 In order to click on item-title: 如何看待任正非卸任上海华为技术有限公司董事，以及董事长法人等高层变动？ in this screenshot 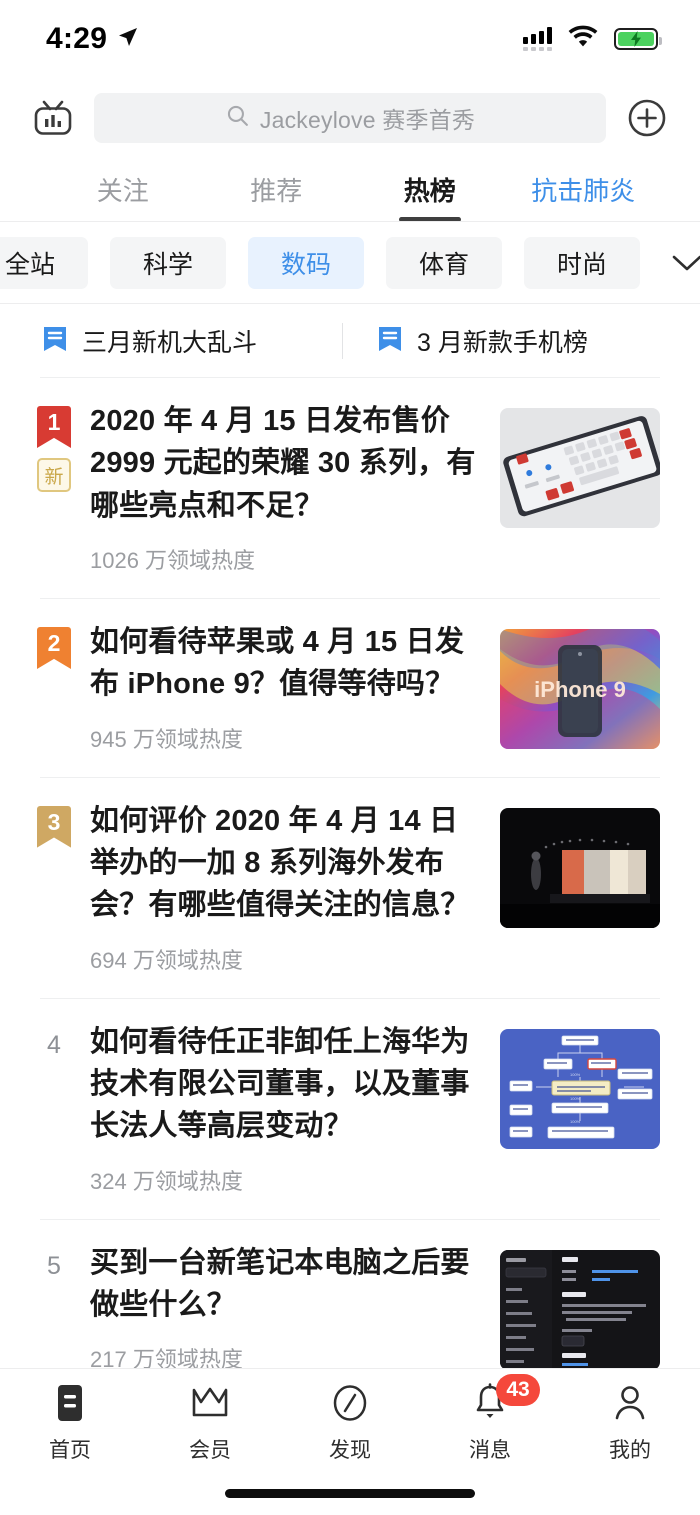, I will do `click(284, 1084)`.